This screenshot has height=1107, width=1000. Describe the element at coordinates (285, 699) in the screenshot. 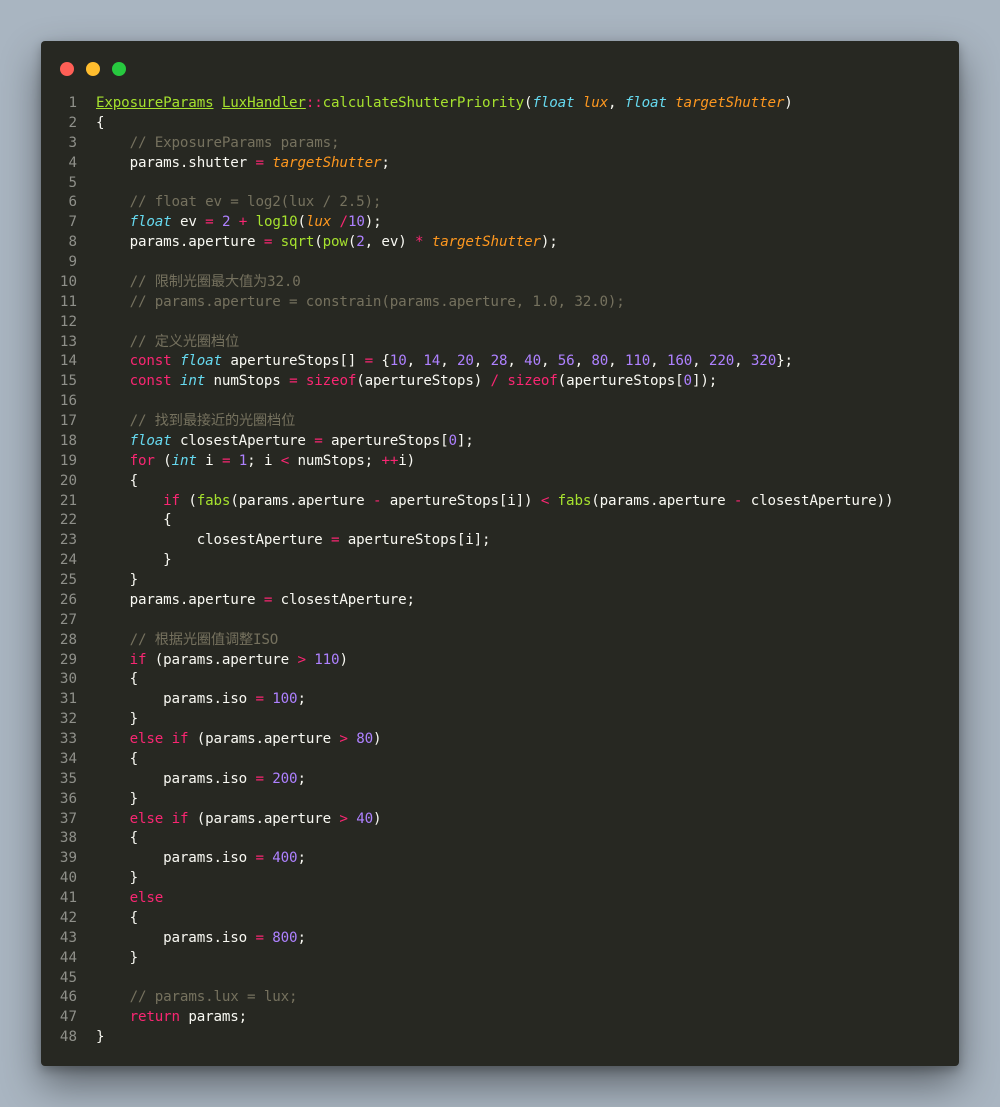

I see `code-token-number: 100` at that location.